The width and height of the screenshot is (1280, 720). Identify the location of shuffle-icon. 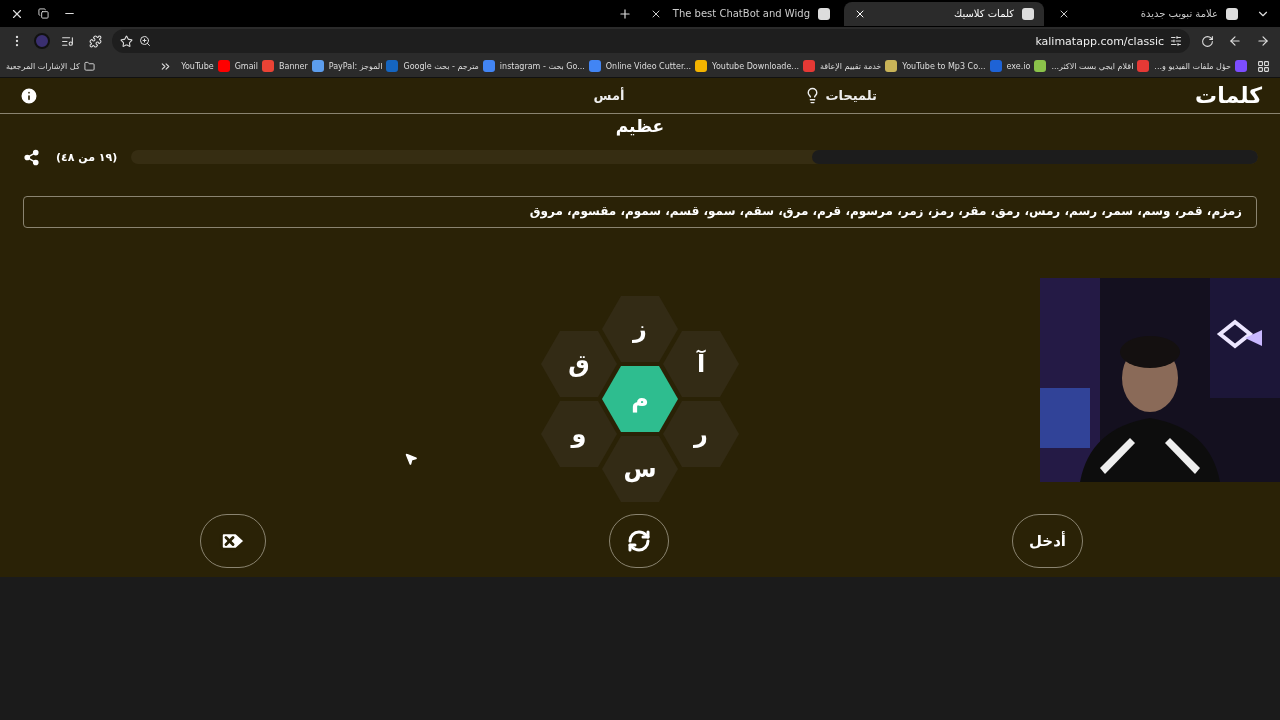
(639, 541).